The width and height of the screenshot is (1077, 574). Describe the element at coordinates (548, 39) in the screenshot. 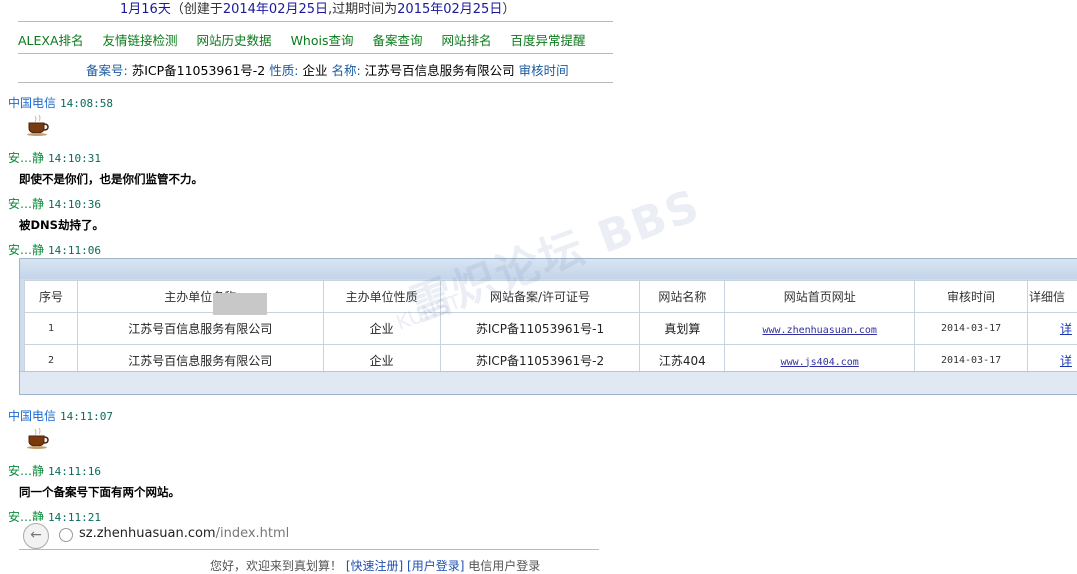

I see `nav-baidu-alert: 百度异常提醒` at that location.